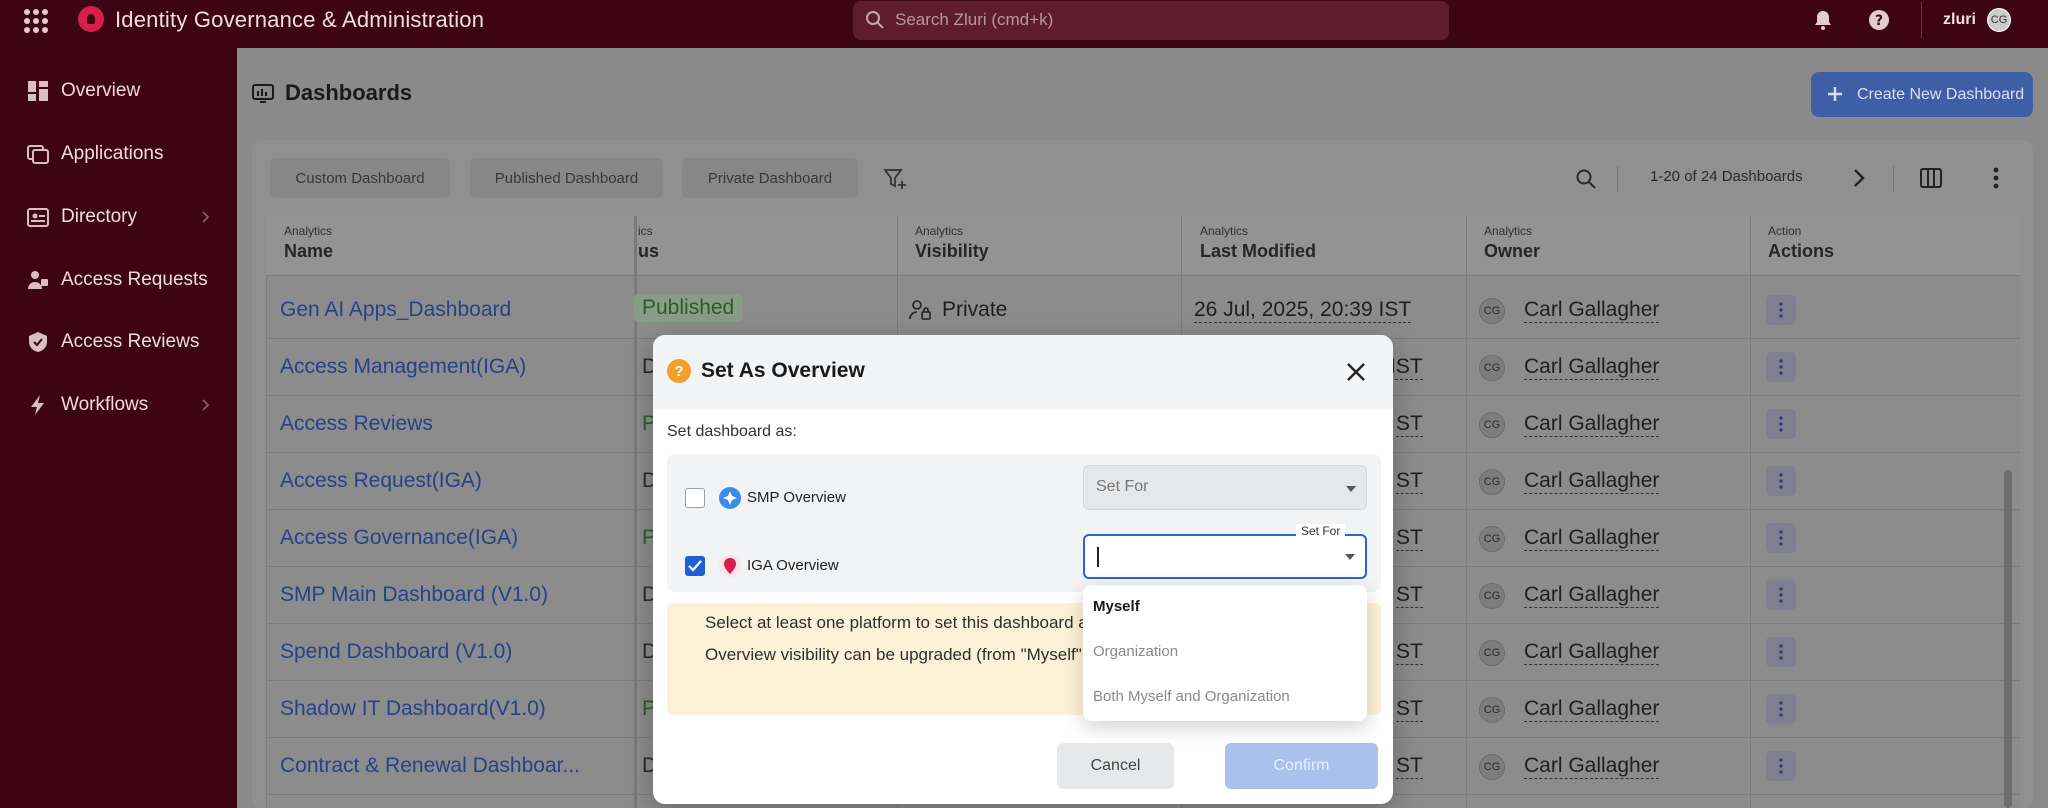 The image size is (2048, 808). Describe the element at coordinates (1931, 178) in the screenshot. I see `columns-icon` at that location.